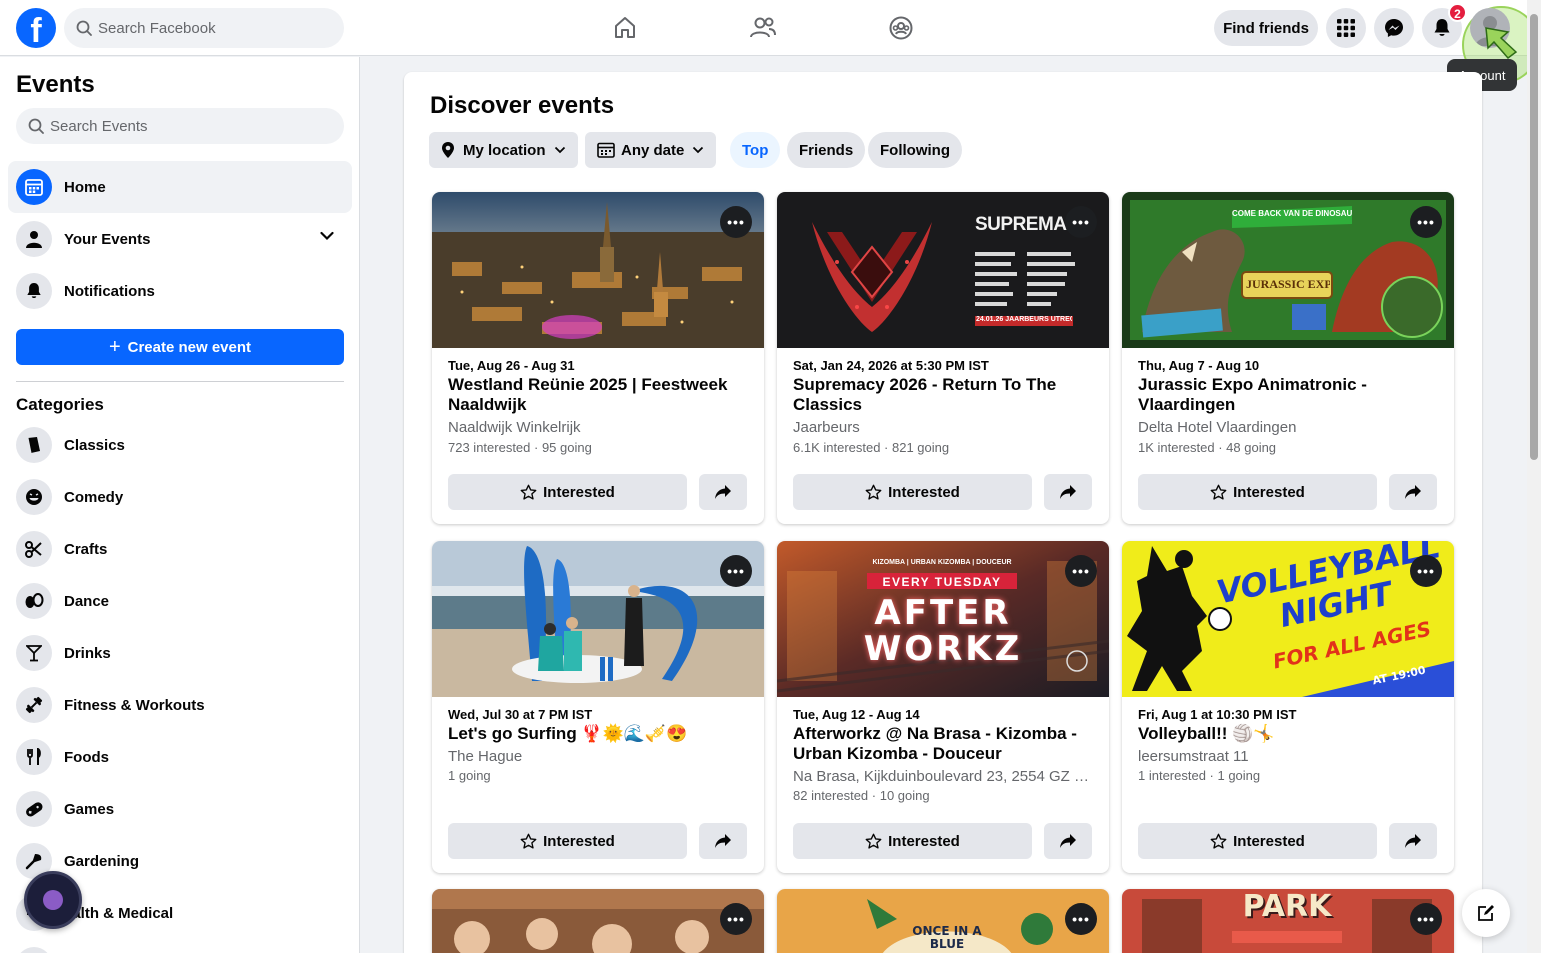  Describe the element at coordinates (943, 395) in the screenshot. I see `event-title: Supremacy 2026 - Return To The Classics` at that location.